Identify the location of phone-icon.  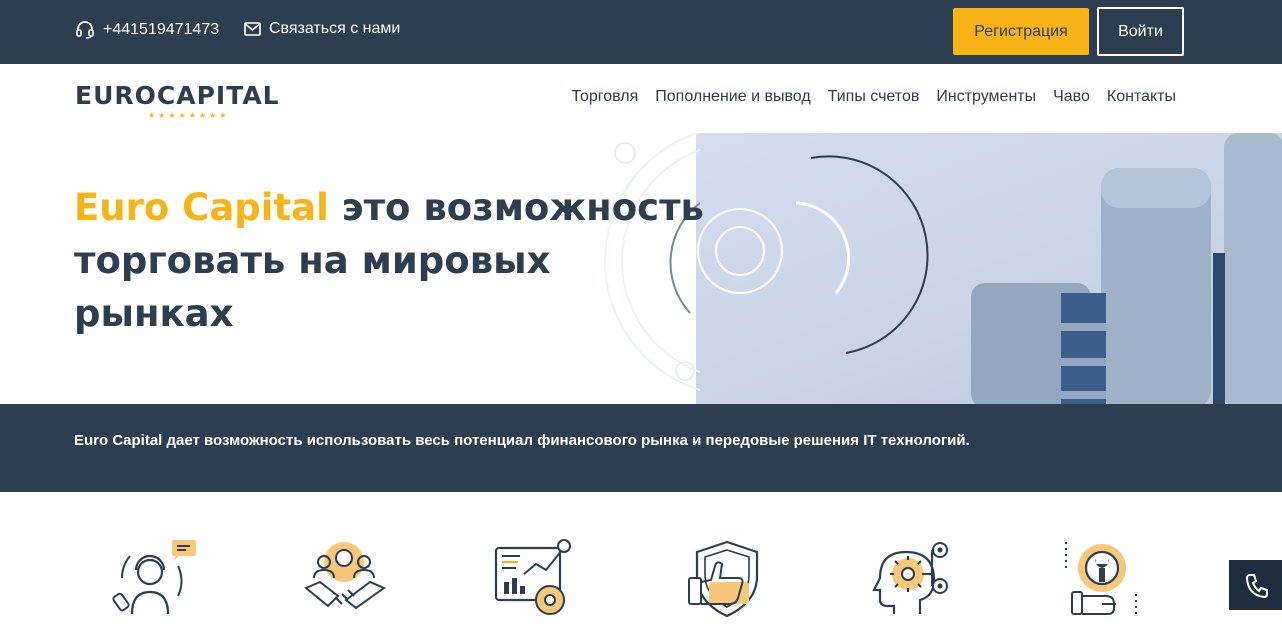
(1256, 586).